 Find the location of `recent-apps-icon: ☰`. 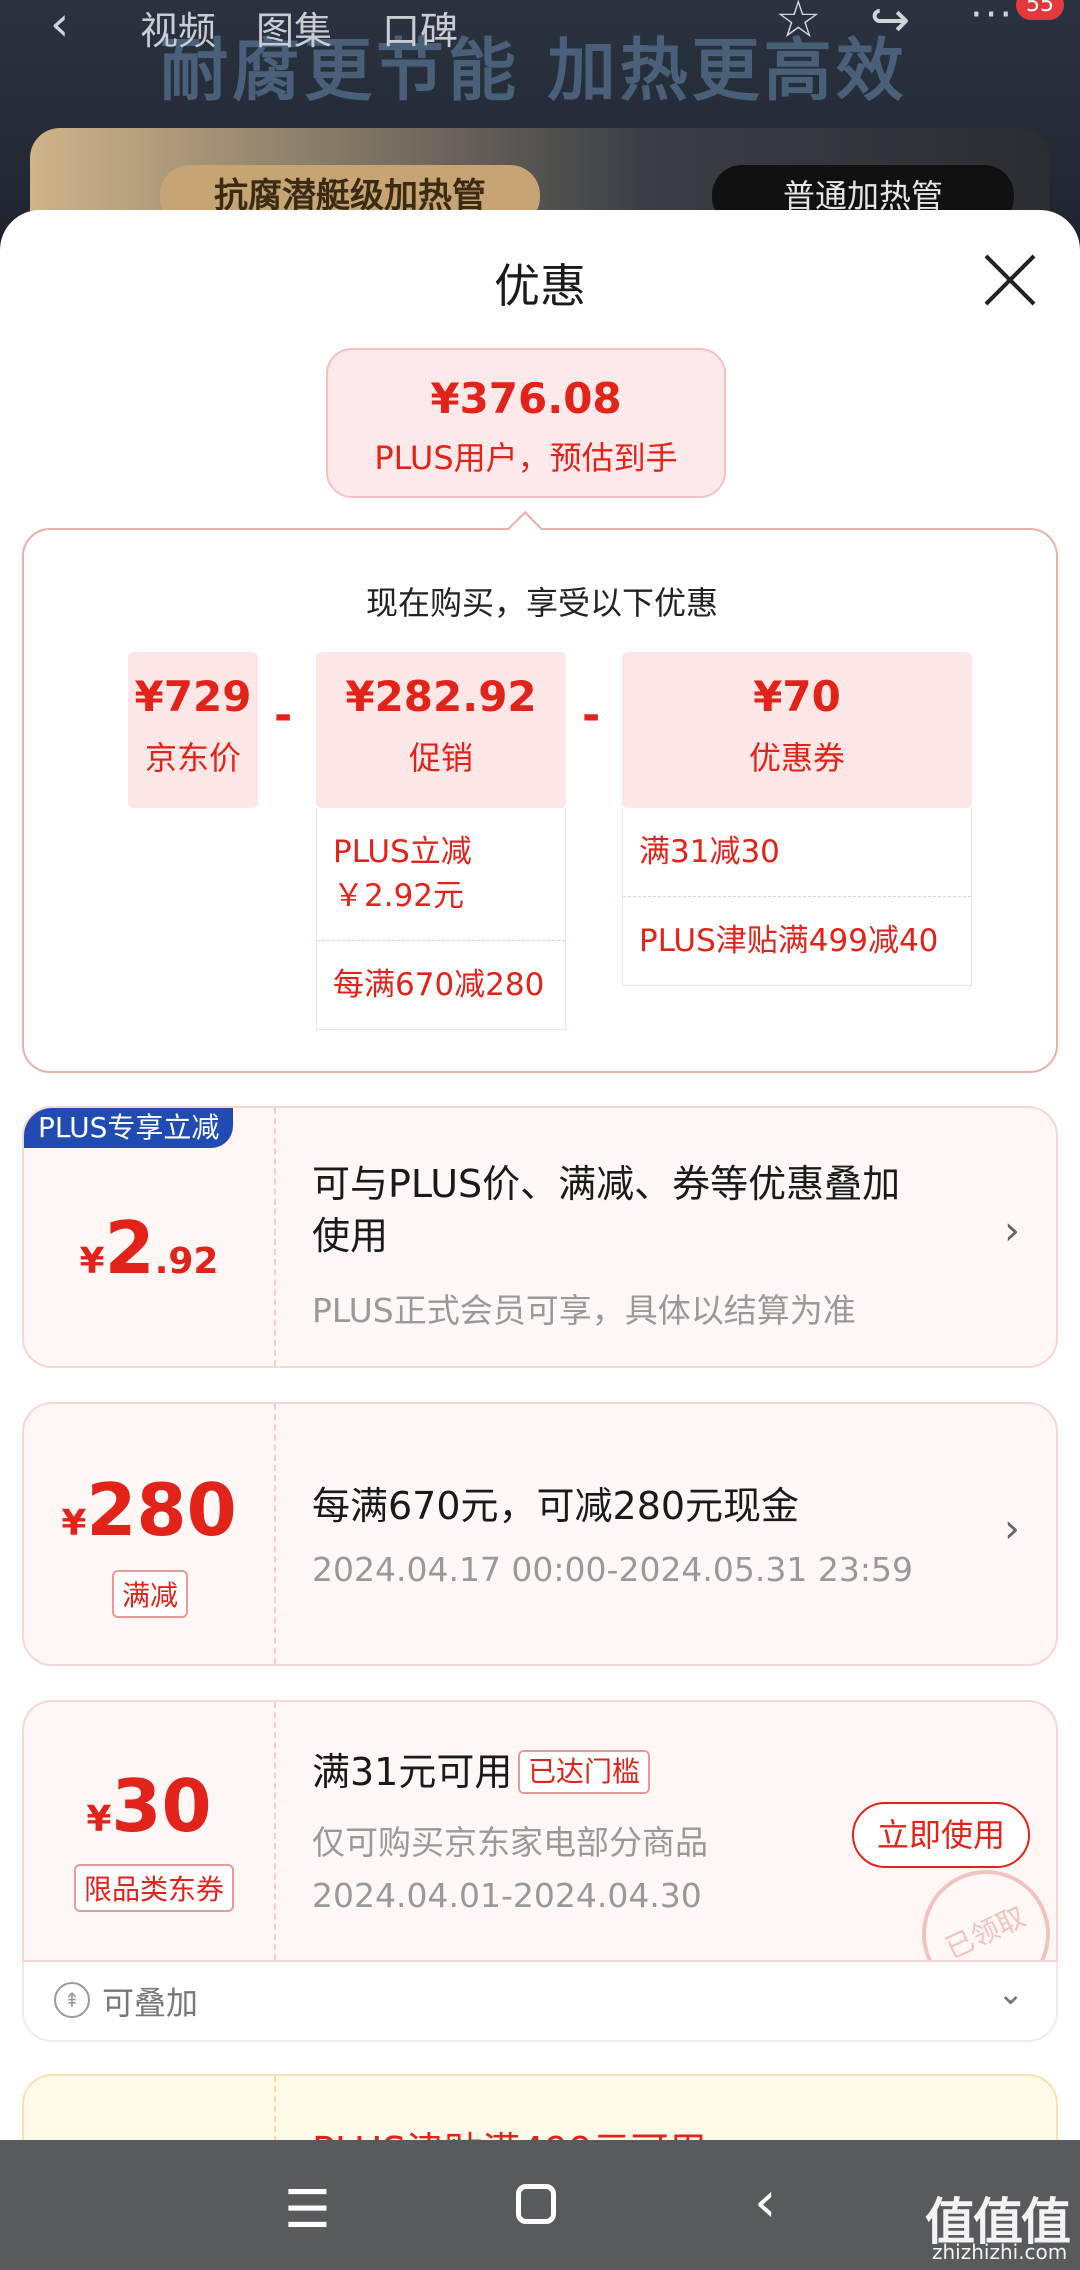

recent-apps-icon: ☰ is located at coordinates (307, 2210).